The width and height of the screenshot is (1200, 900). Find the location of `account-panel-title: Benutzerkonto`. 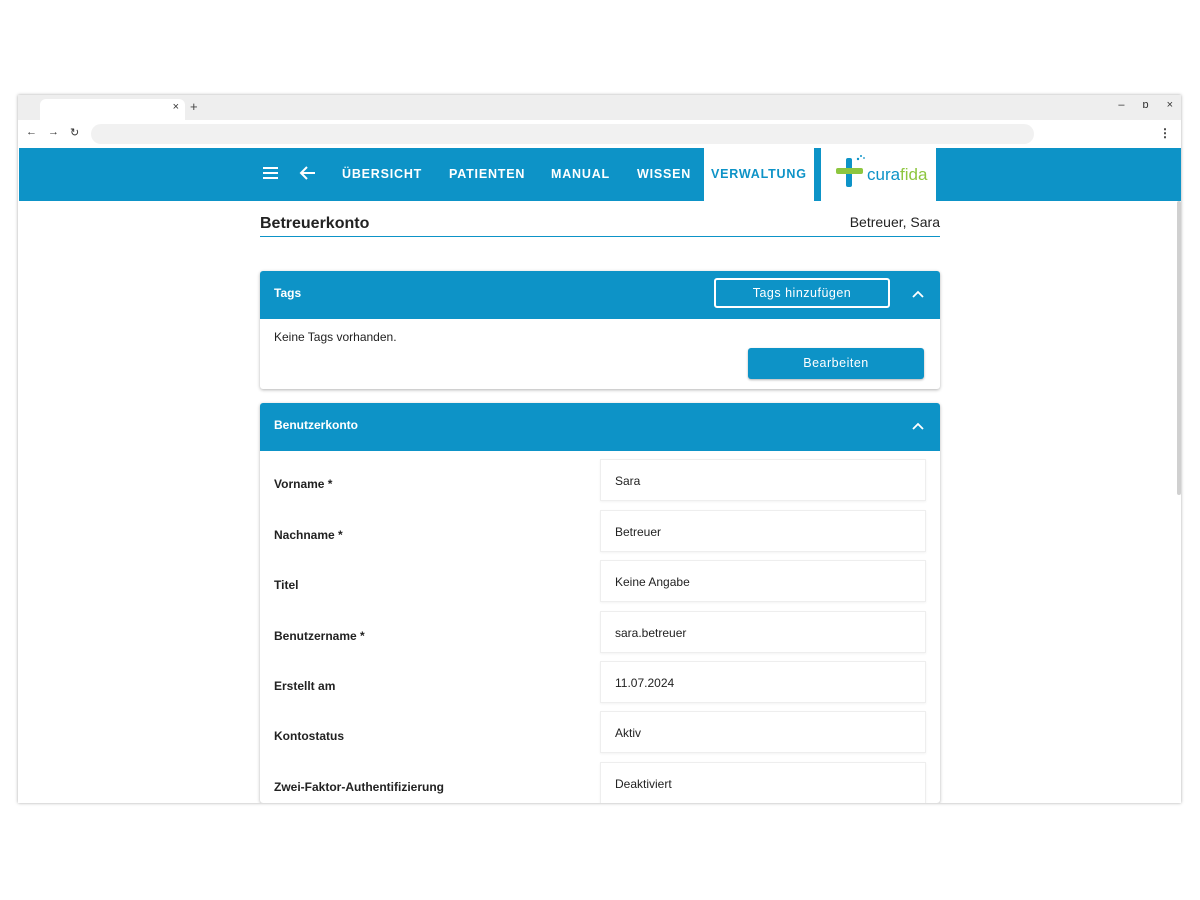

account-panel-title: Benutzerkonto is located at coordinates (316, 425).